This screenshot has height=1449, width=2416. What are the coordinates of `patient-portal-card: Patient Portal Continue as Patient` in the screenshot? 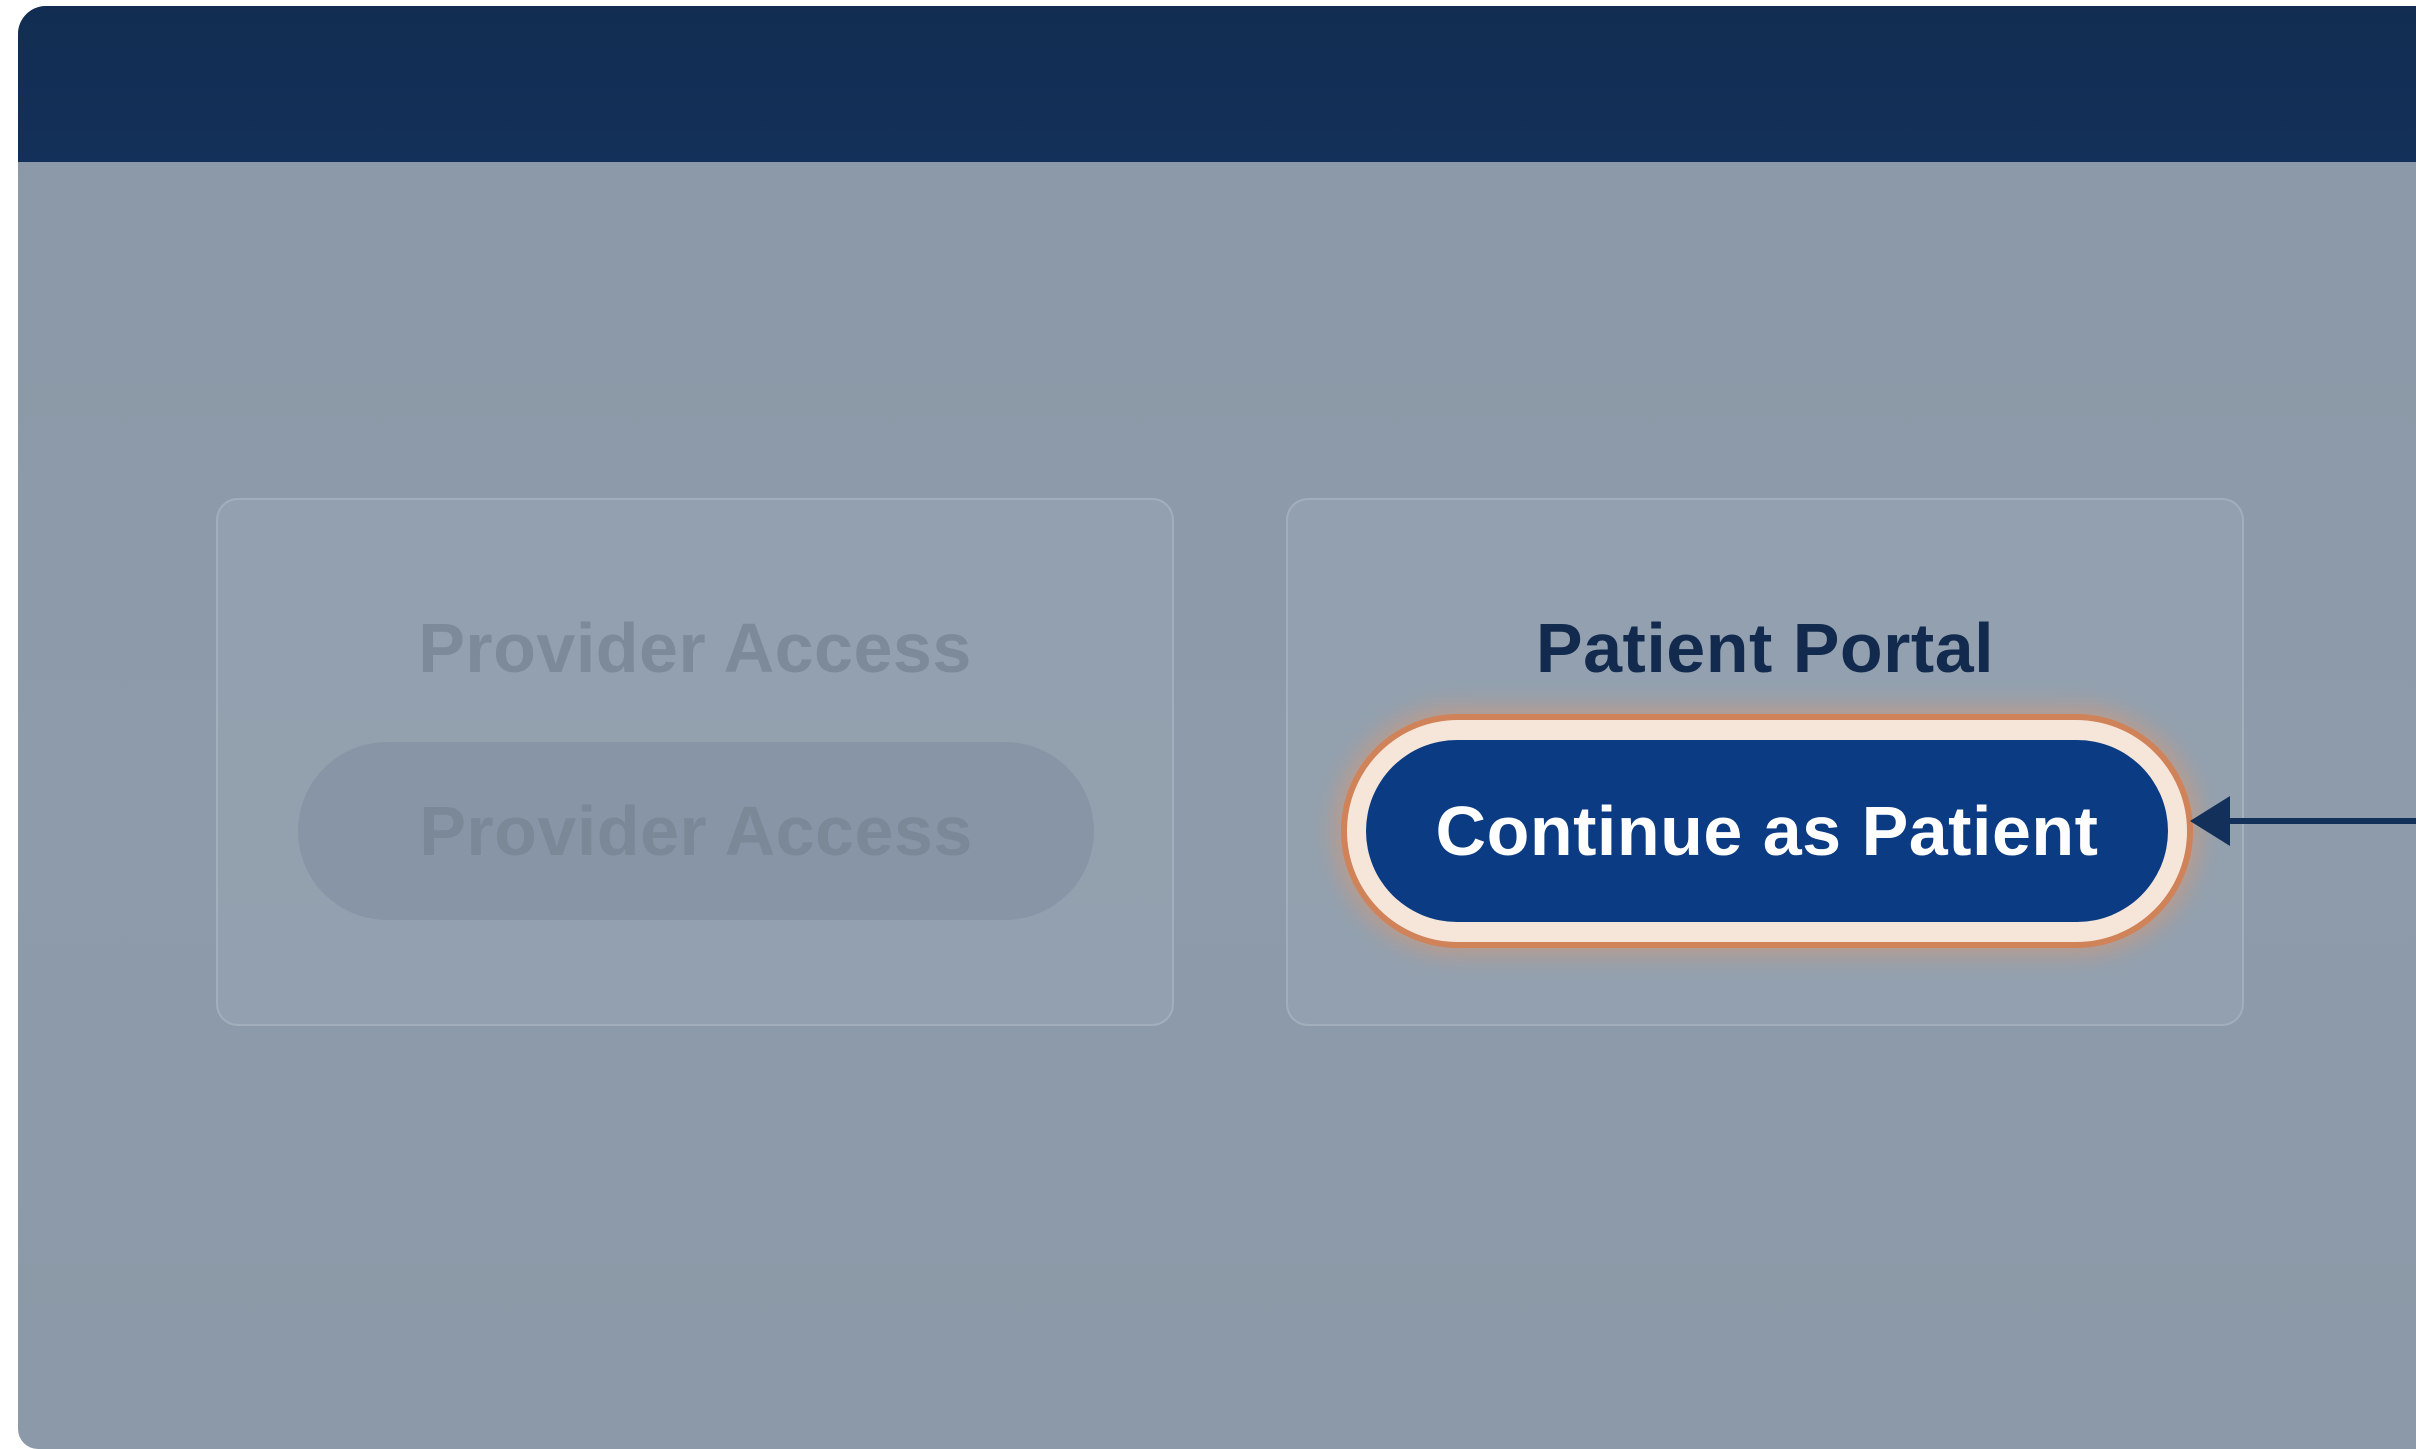 It's located at (1765, 762).